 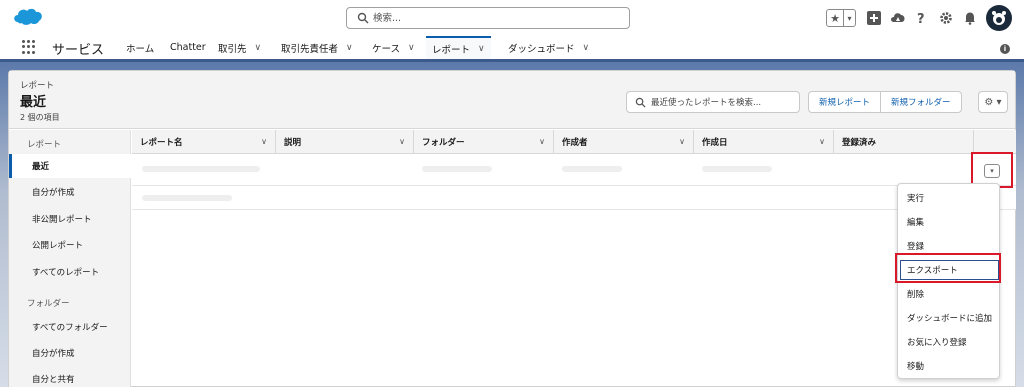 What do you see at coordinates (28, 17) in the screenshot?
I see `salesforce-logo` at bounding box center [28, 17].